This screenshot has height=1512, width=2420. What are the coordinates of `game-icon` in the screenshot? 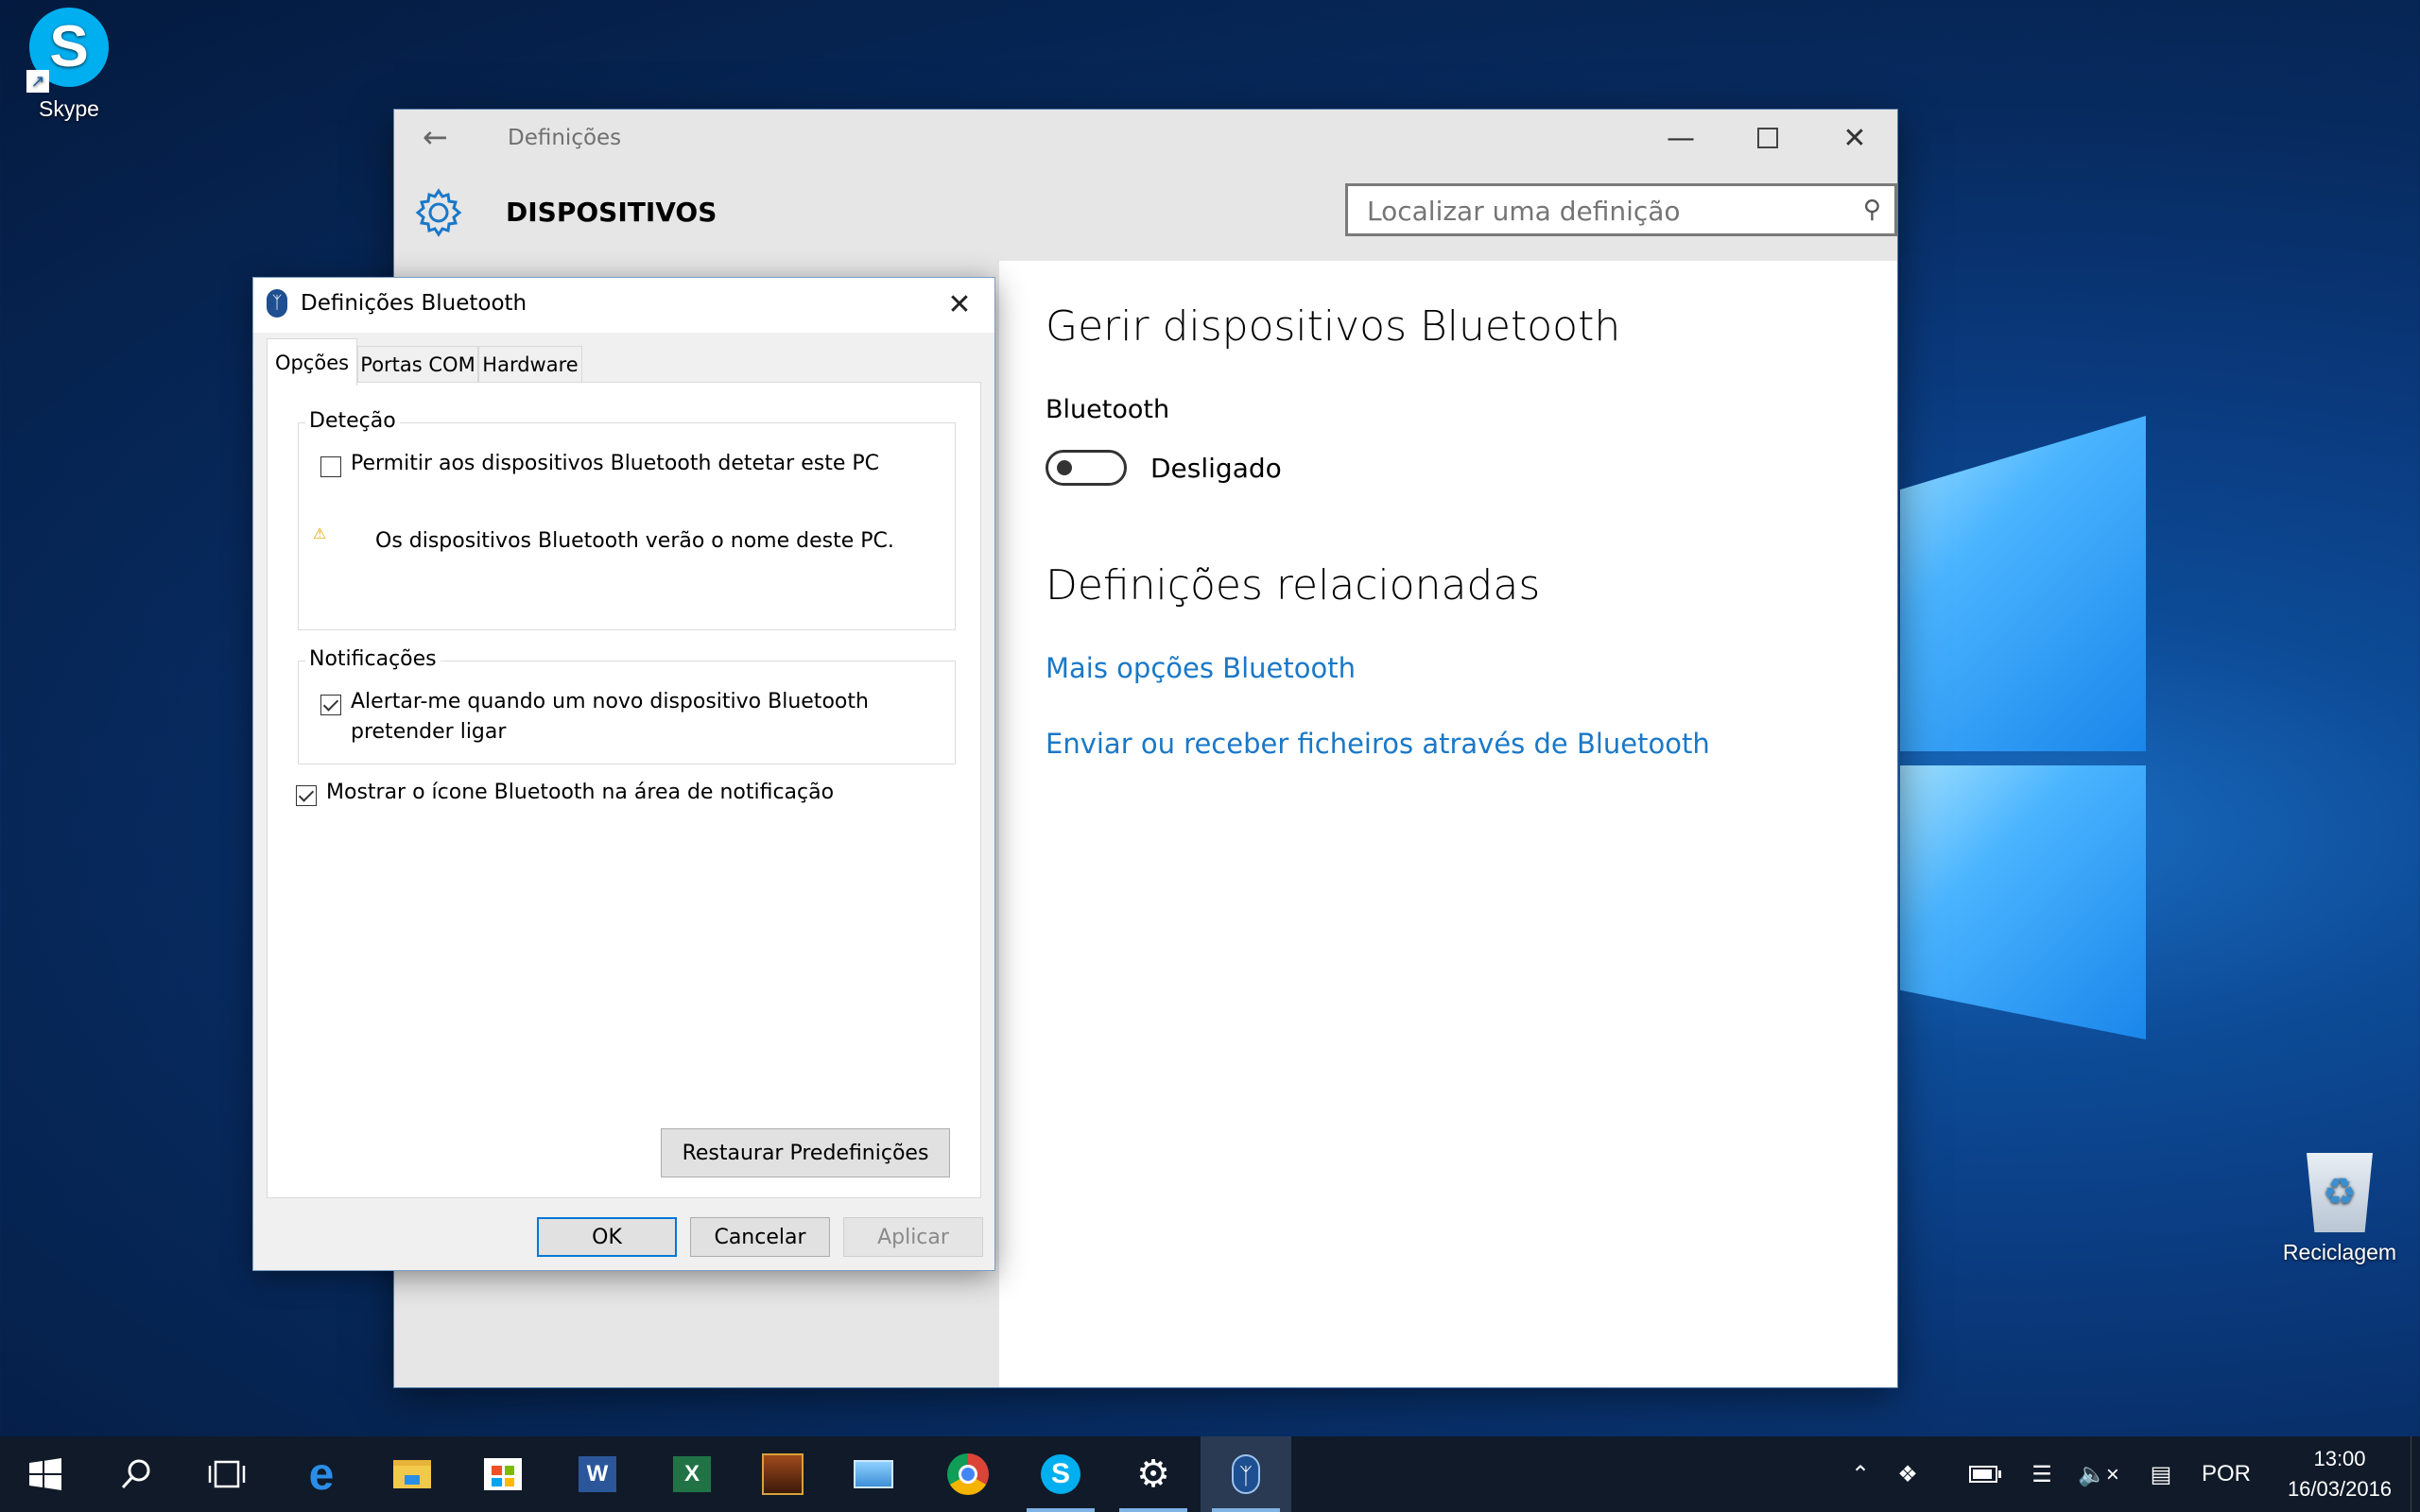 It's located at (783, 1474).